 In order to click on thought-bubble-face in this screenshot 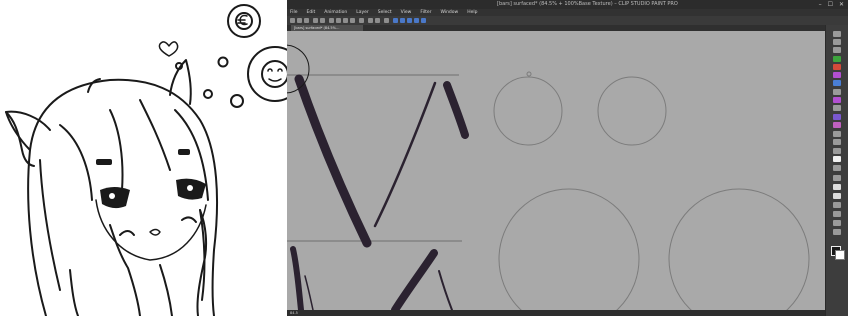, I will do `click(267, 74)`.